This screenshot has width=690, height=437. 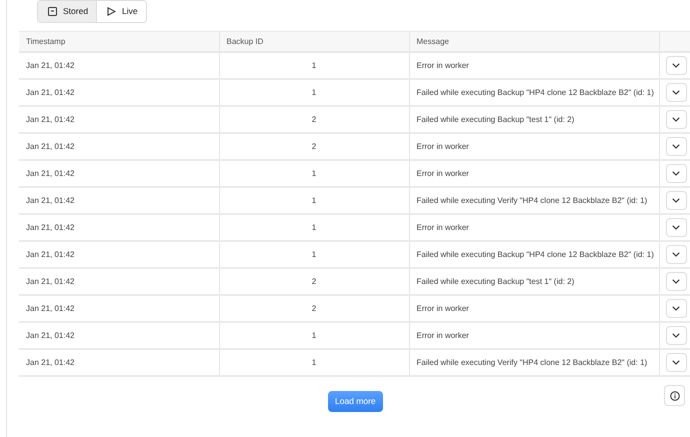 I want to click on column-header: Timestamp, so click(x=46, y=41).